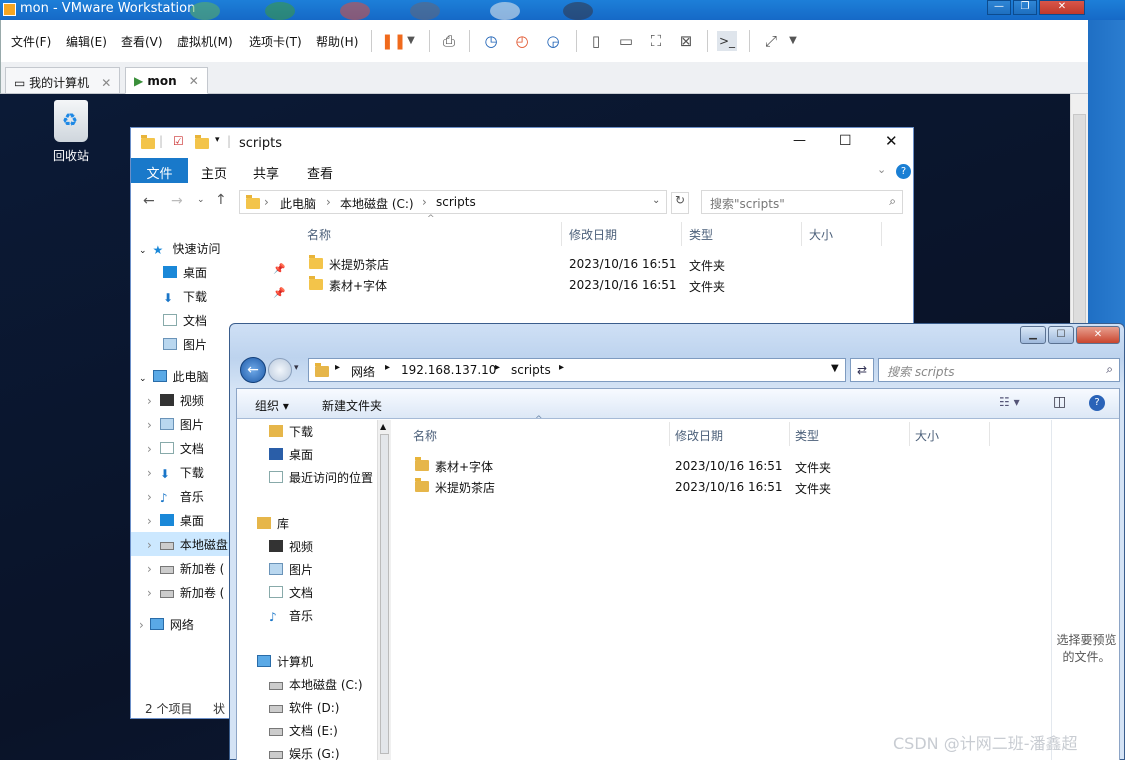  I want to click on refresh-icon: ⇄, so click(862, 370).